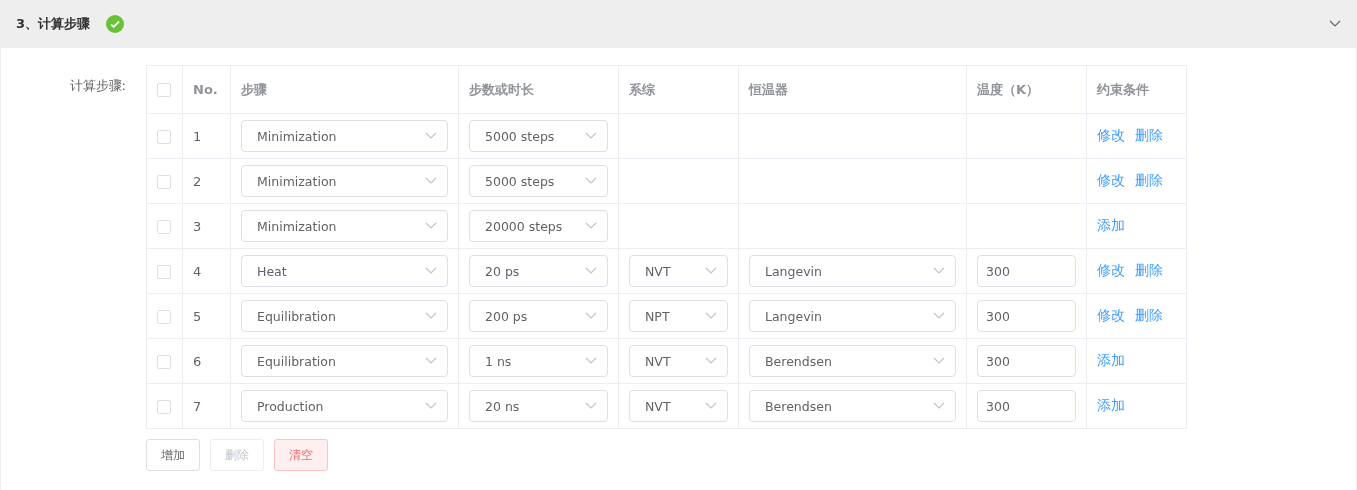  Describe the element at coordinates (197, 226) in the screenshot. I see `table-cell: 3` at that location.